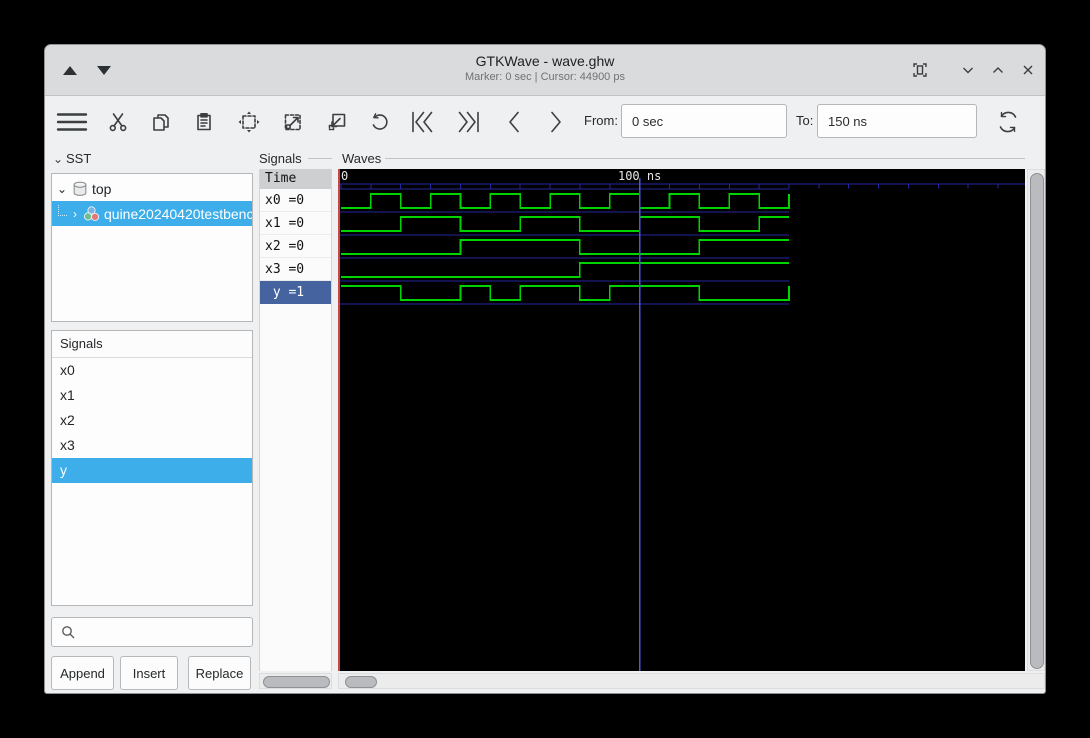 The width and height of the screenshot is (1090, 738). I want to click on copy-icon, so click(161, 122).